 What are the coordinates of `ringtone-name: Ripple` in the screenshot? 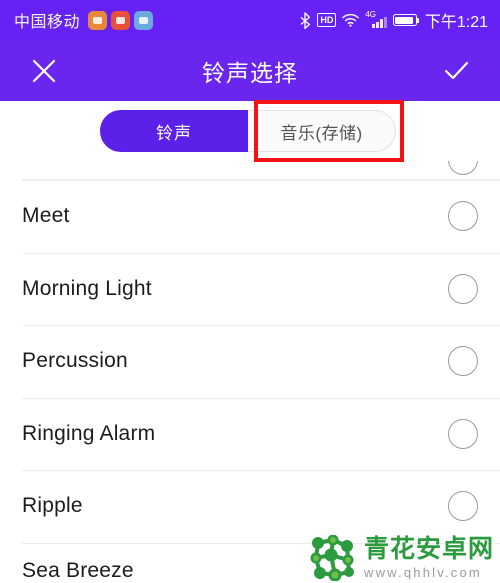 It's located at (52, 506).